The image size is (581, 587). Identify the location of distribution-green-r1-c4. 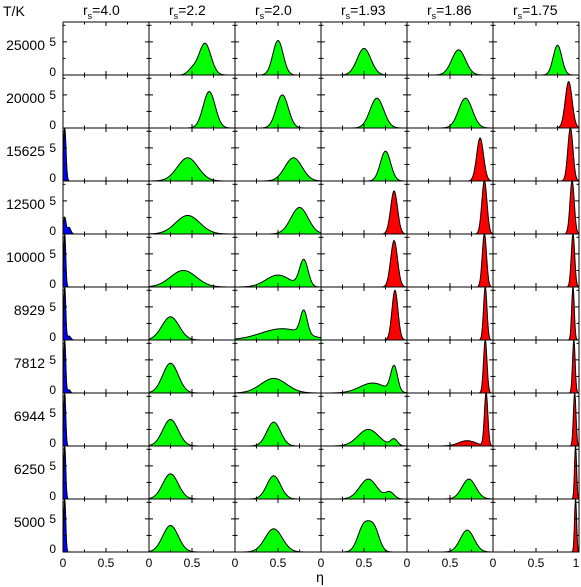
(450, 113).